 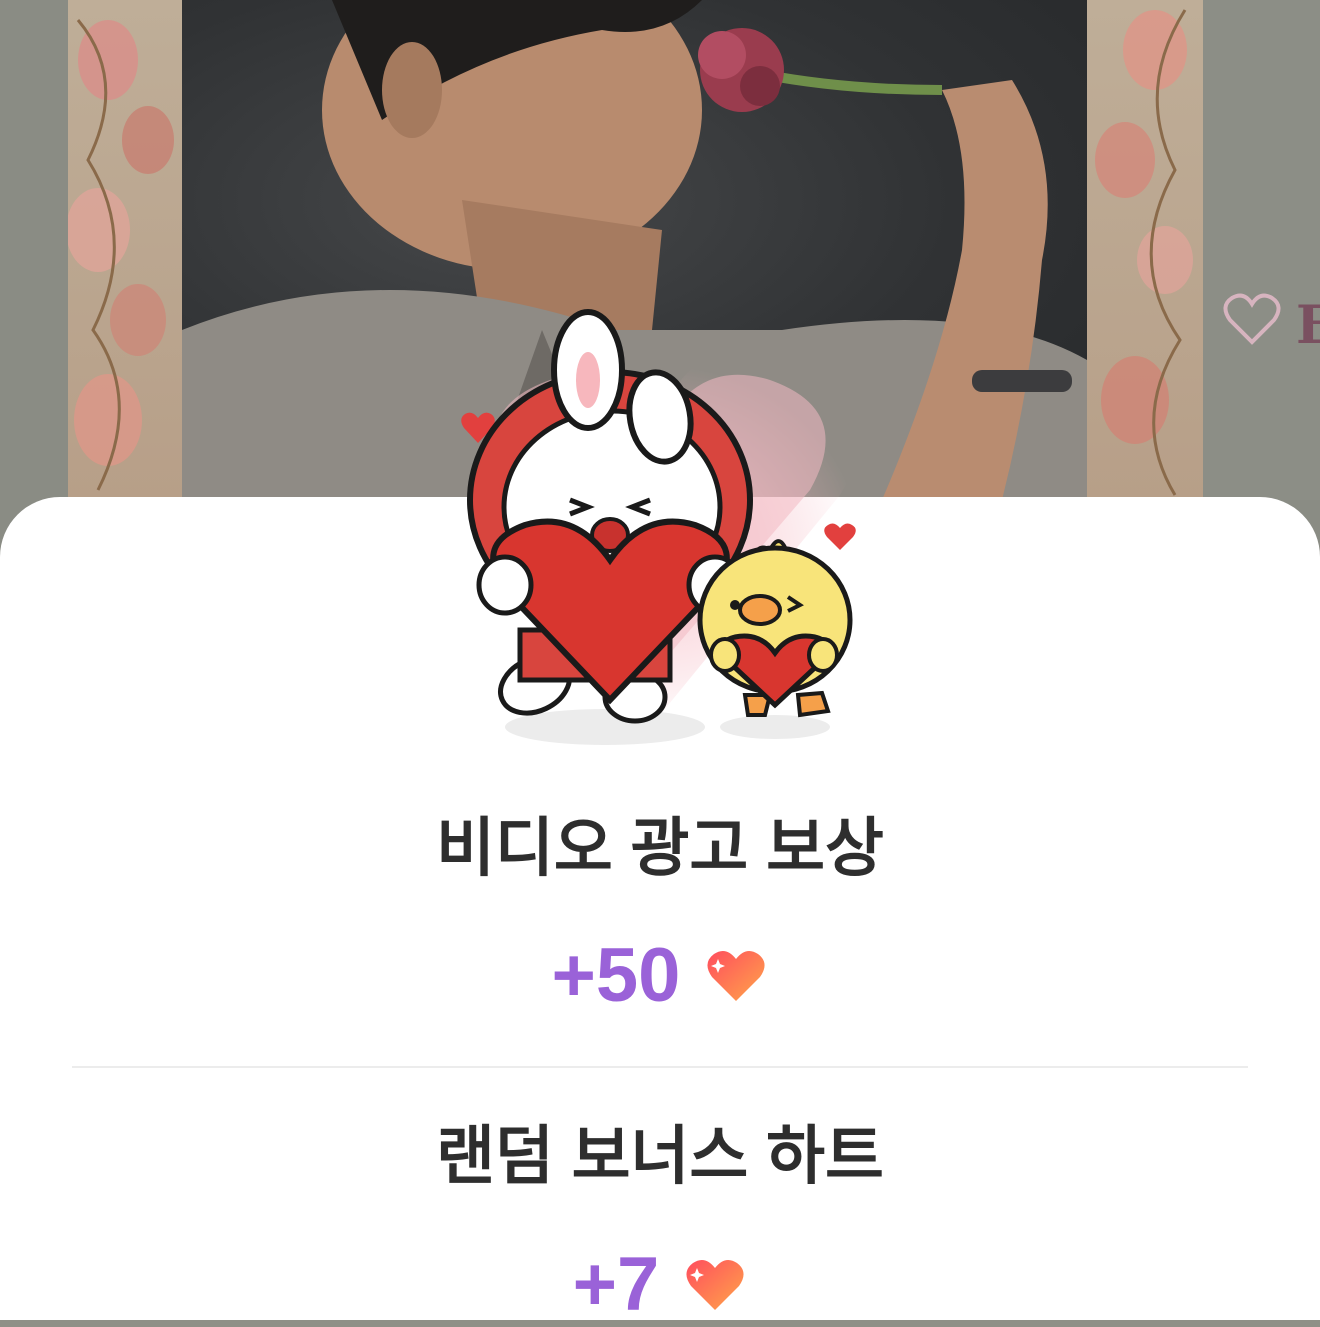 I want to click on floral-decoration-right, so click(x=1144, y=252).